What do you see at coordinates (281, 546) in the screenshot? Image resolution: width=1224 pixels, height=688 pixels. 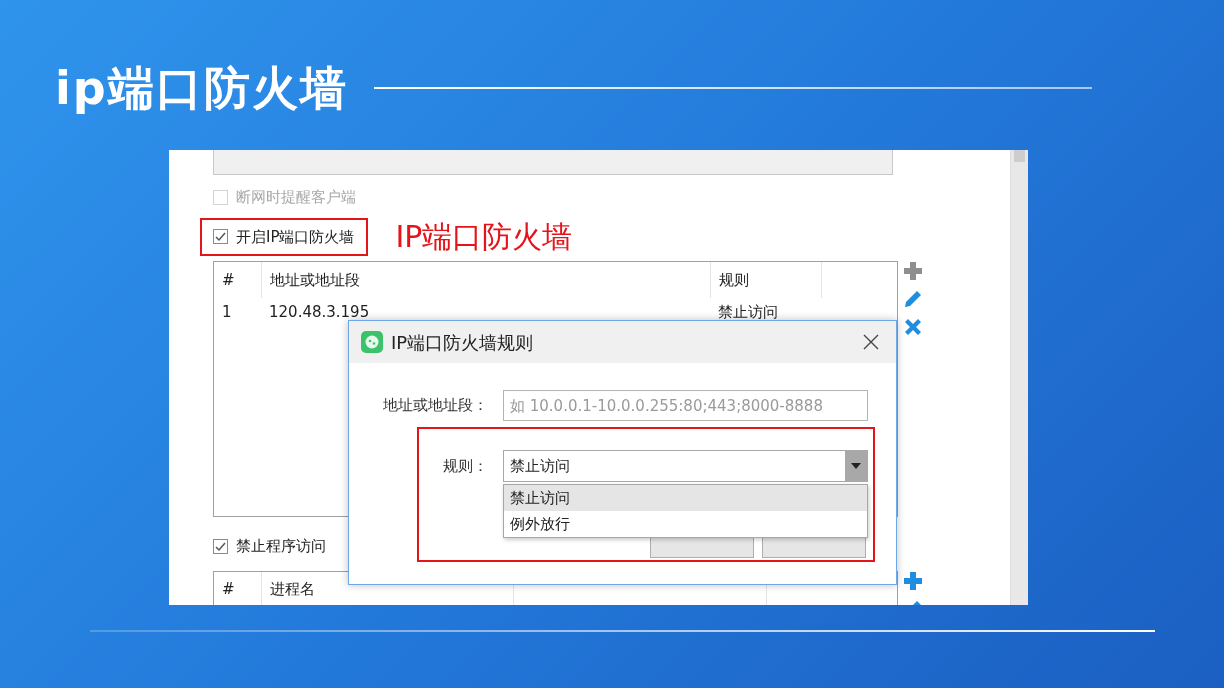 I see `checkbox-label: 禁止程序访问` at bounding box center [281, 546].